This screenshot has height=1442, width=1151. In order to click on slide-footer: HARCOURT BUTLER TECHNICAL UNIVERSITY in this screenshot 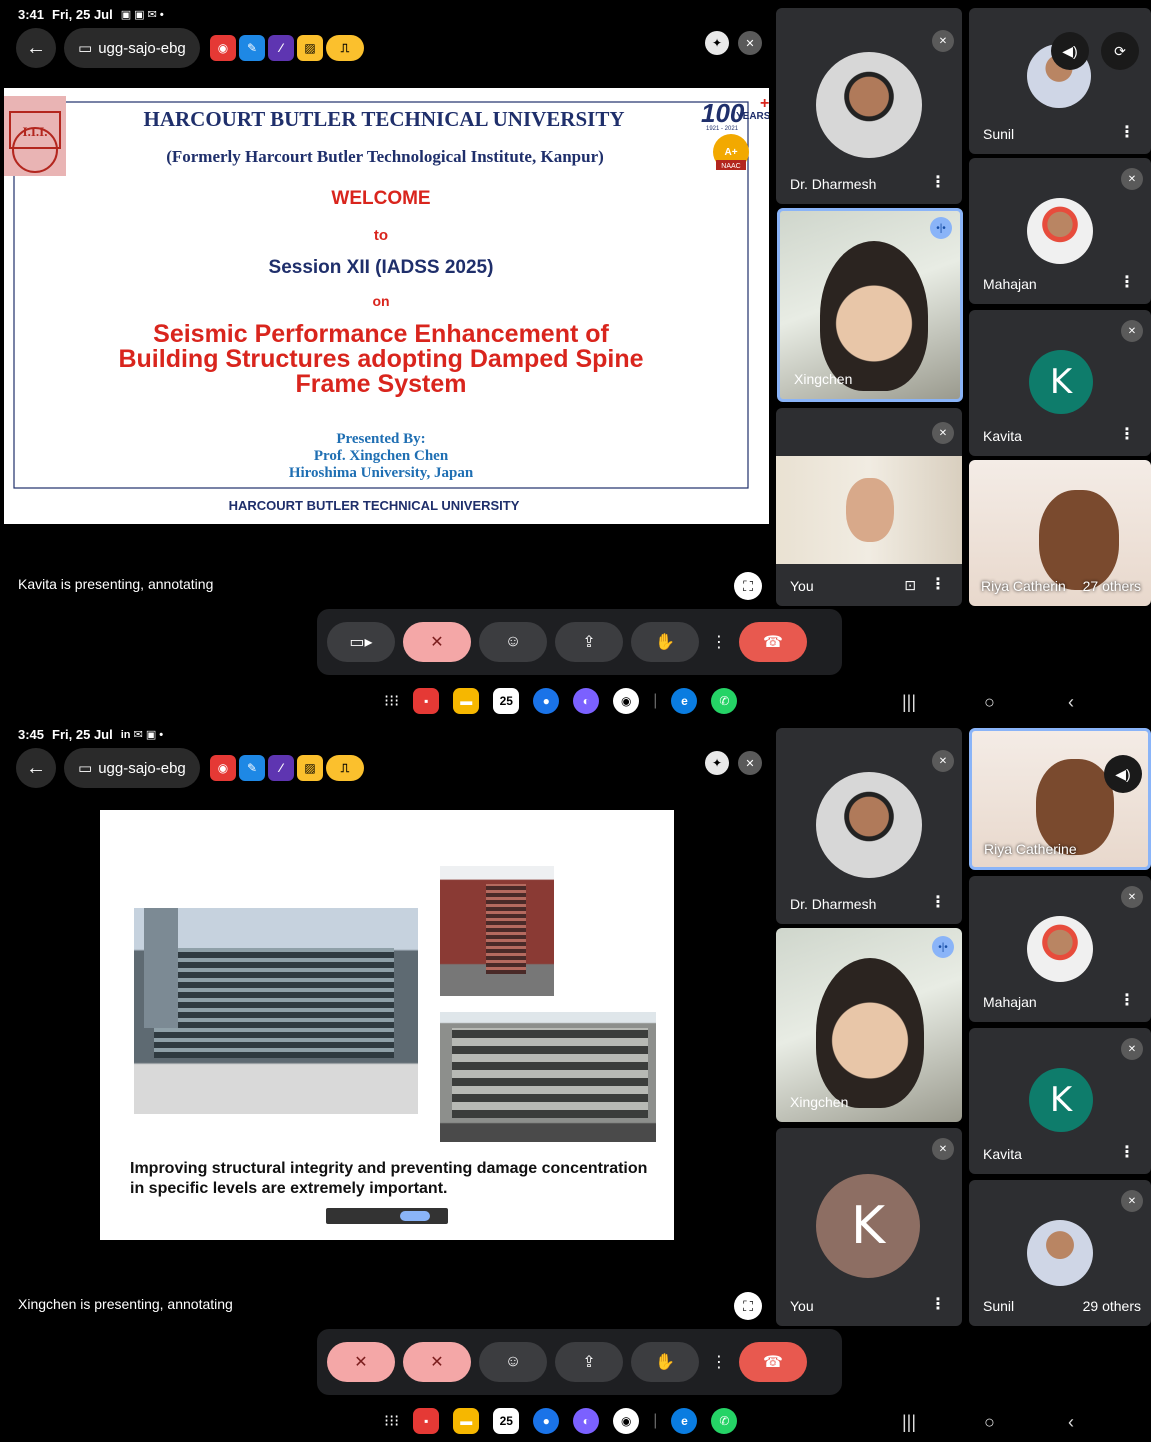, I will do `click(374, 505)`.